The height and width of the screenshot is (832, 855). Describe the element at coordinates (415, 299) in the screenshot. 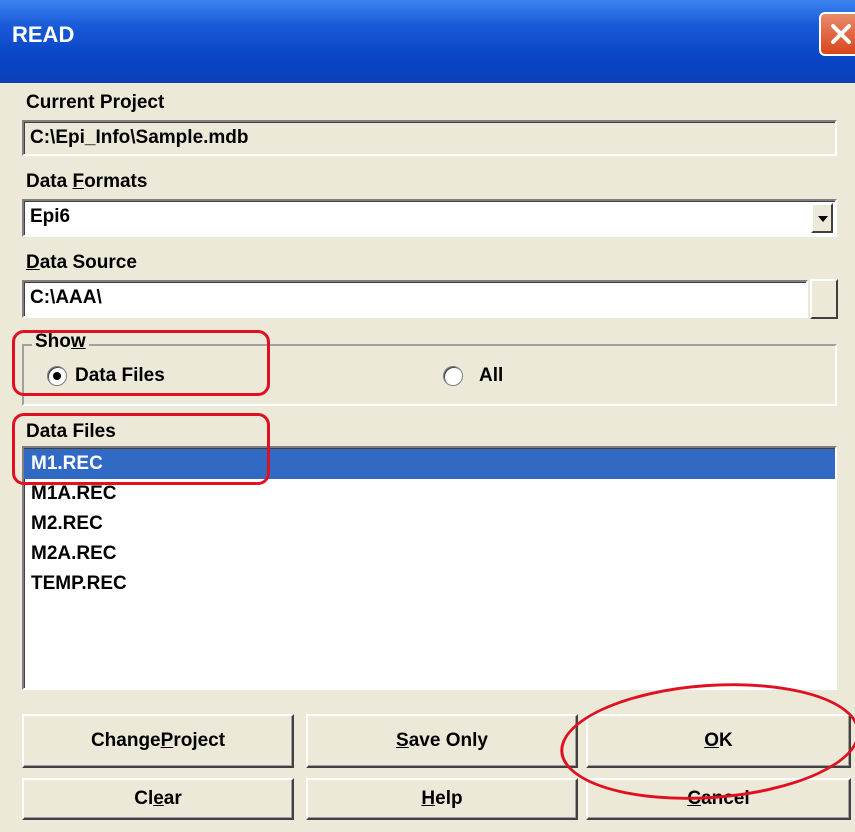

I see `data-source-input: C:\AAA\` at that location.